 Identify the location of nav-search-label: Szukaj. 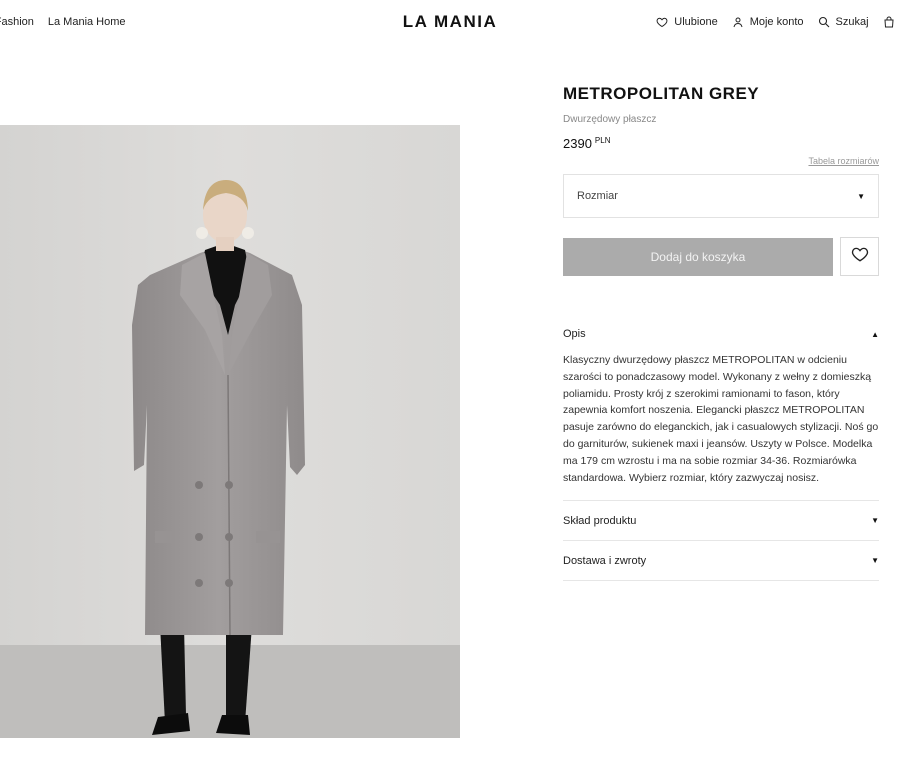
(852, 22).